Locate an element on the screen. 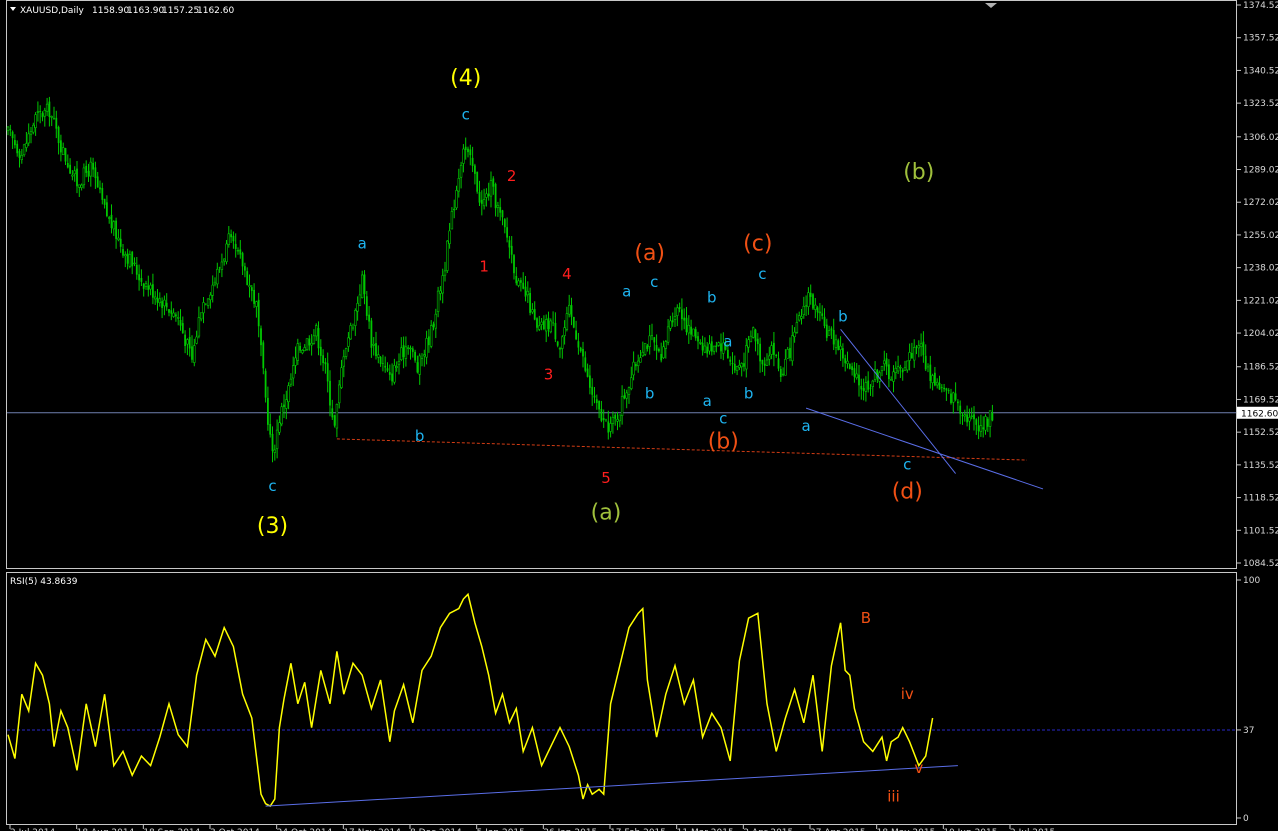 The width and height of the screenshot is (1278, 831). wave-label: 3 is located at coordinates (549, 374).